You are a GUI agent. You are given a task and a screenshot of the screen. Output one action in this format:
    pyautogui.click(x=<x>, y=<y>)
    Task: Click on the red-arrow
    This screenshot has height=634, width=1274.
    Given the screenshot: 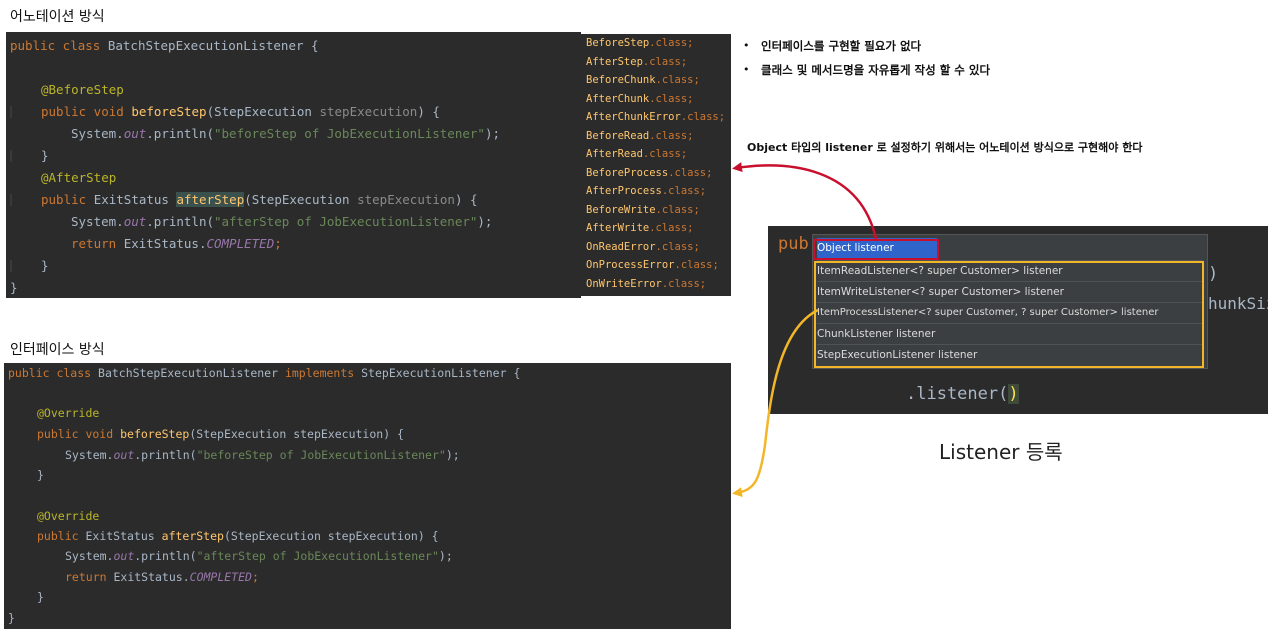 What is the action you would take?
    pyautogui.click(x=805, y=201)
    